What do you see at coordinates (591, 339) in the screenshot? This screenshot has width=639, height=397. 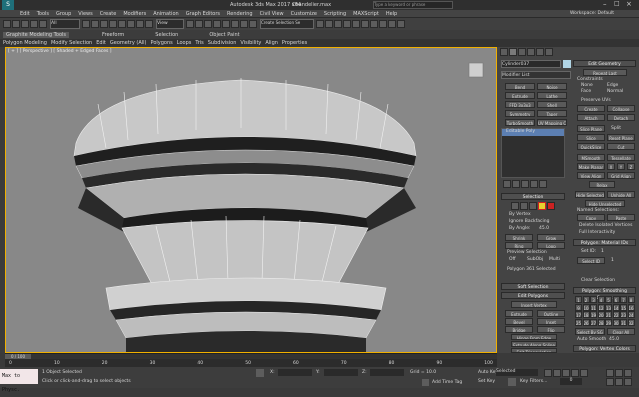 I see `auto-smooth-label: Auto Smooth` at bounding box center [591, 339].